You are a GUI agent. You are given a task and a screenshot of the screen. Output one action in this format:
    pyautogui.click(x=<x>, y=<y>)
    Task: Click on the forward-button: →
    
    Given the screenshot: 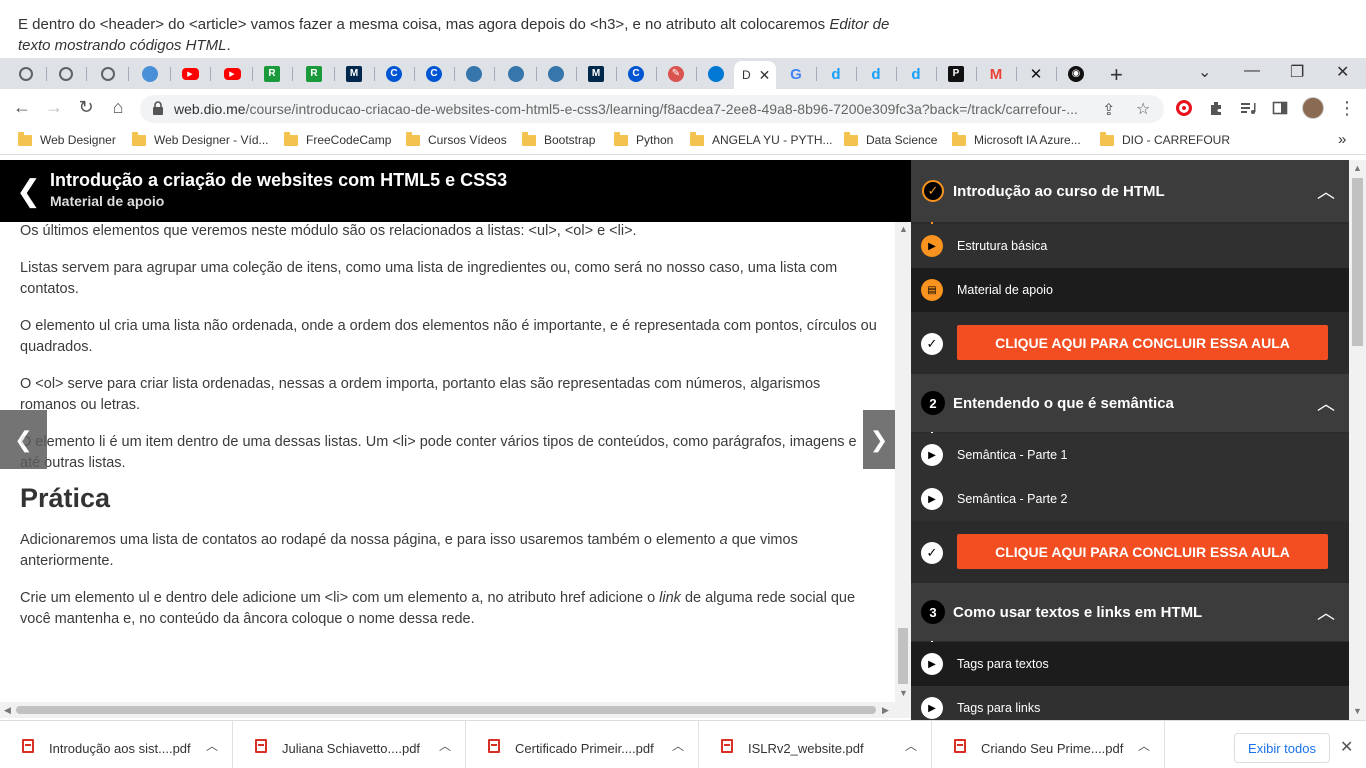 What is the action you would take?
    pyautogui.click(x=54, y=107)
    